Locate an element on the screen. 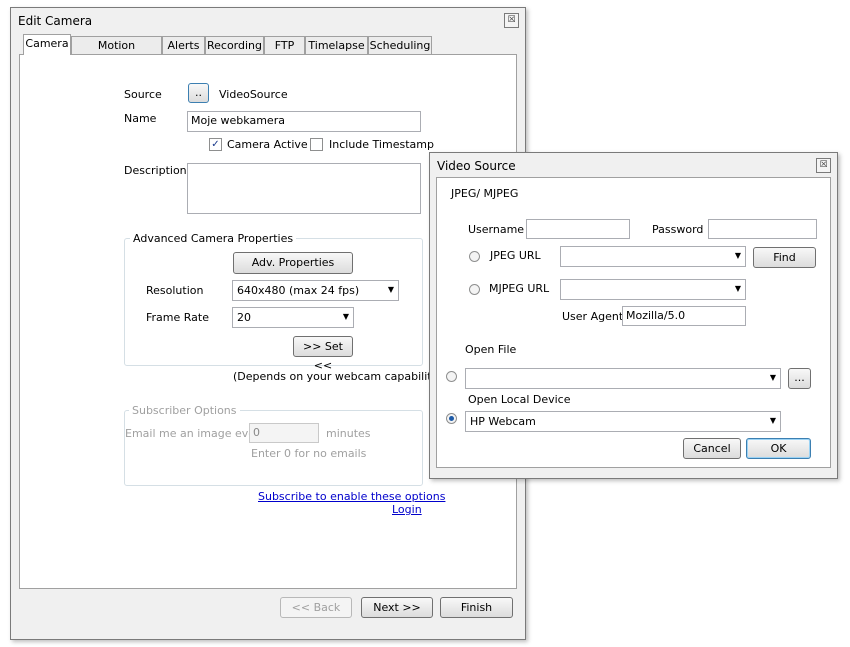  email-hint: Enter 0 for no emails is located at coordinates (309, 453).